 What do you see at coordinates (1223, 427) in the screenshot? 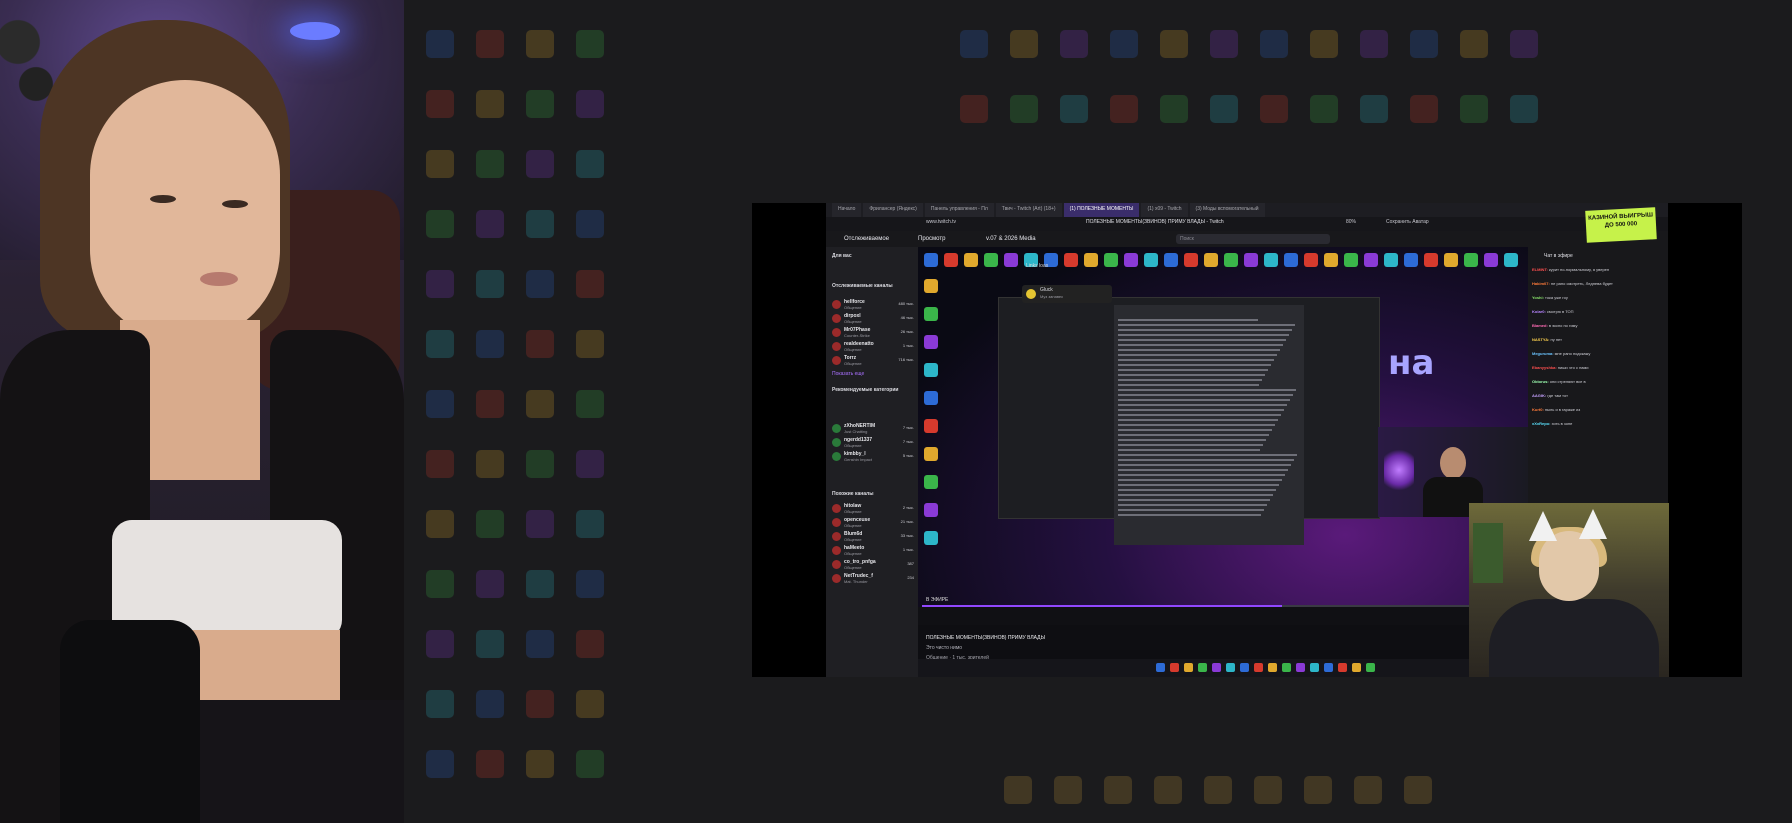
I see `stream-video: Gluck Муз занавес на` at bounding box center [1223, 427].